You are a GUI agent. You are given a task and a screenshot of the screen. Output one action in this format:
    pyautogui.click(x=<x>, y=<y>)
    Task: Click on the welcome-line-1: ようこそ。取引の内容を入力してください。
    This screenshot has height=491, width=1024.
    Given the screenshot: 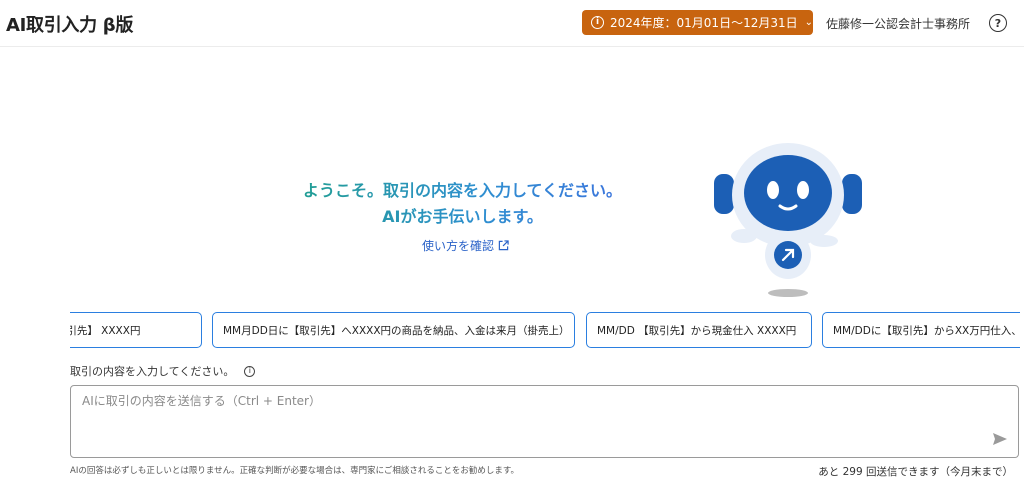 What is the action you would take?
    pyautogui.click(x=462, y=191)
    